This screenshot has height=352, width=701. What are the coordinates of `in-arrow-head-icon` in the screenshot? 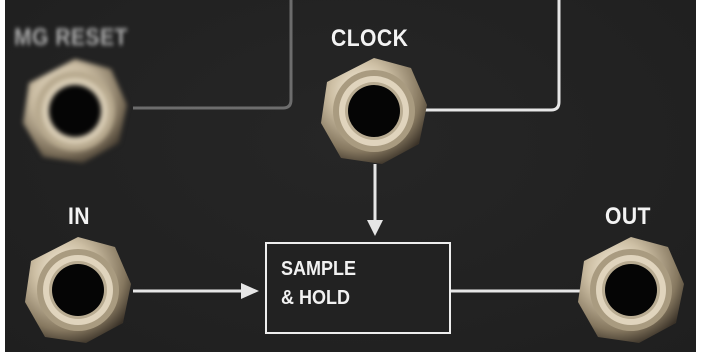 It's located at (250, 291).